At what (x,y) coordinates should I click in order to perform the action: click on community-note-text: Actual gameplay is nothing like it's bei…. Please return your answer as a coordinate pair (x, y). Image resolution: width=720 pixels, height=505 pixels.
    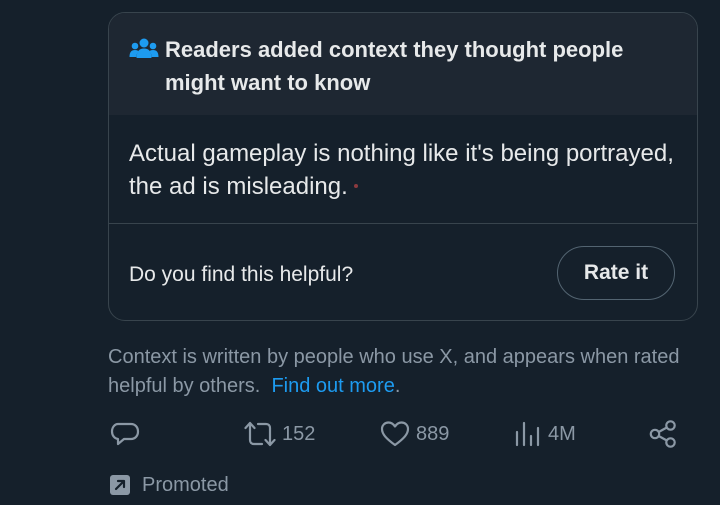
    Looking at the image, I should click on (401, 170).